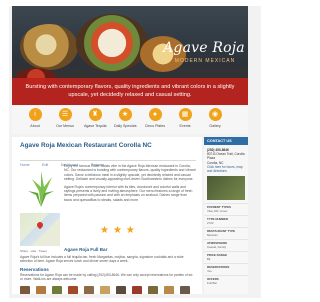  Describe the element at coordinates (212, 283) in the screenshot. I see `info-value: Full Bar` at that location.